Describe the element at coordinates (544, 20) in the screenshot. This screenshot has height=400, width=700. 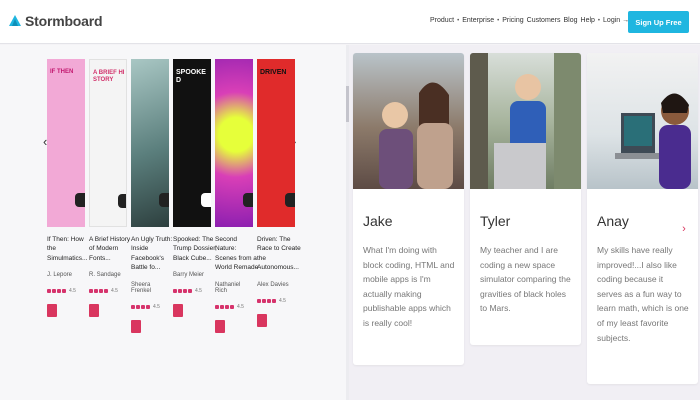
I see `nav-customers: Customers` at that location.